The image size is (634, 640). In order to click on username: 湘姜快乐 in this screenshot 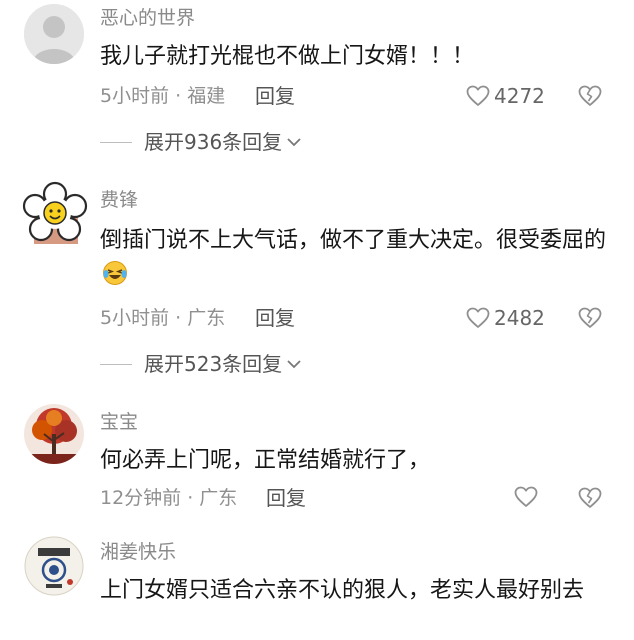, I will do `click(138, 552)`.